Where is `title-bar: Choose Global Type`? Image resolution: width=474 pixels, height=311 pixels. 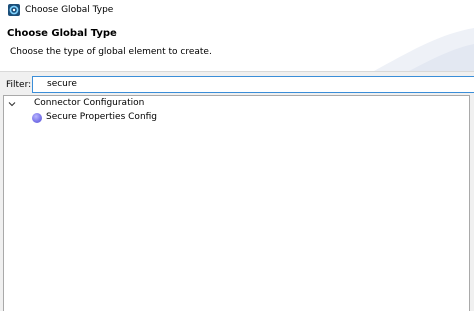
title-bar: Choose Global Type is located at coordinates (237, 11).